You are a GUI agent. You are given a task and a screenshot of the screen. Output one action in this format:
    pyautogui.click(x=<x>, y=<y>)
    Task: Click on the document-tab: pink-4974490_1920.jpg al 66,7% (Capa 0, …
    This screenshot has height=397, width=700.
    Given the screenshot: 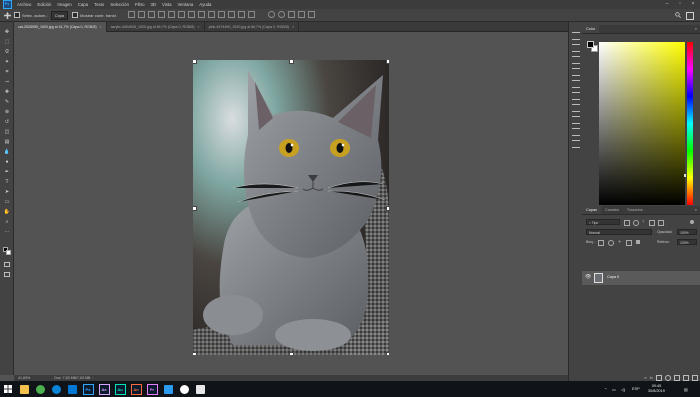 What is the action you would take?
    pyautogui.click(x=252, y=27)
    